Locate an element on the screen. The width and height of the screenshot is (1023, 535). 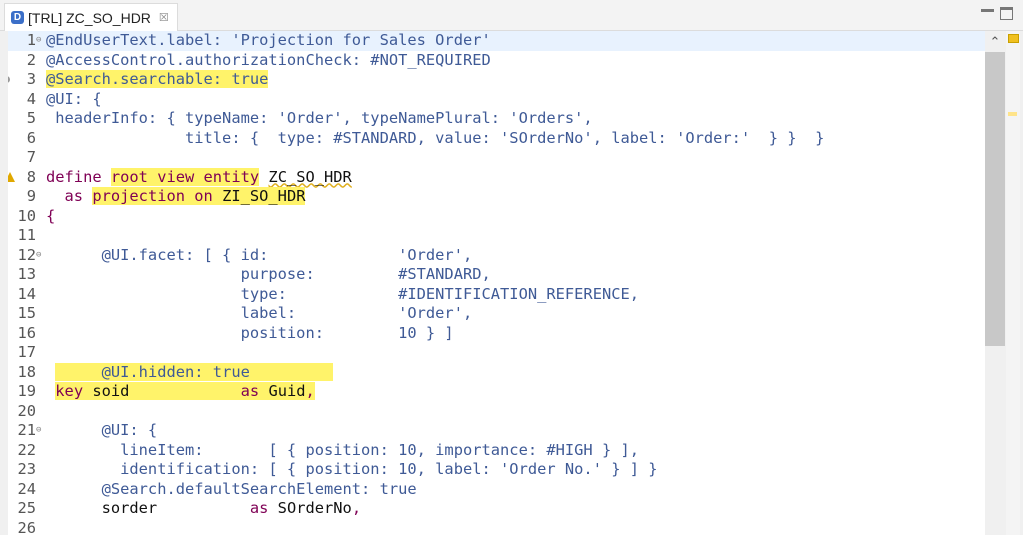
code-line: 16 position: 10 } ] is located at coordinates (492, 334).